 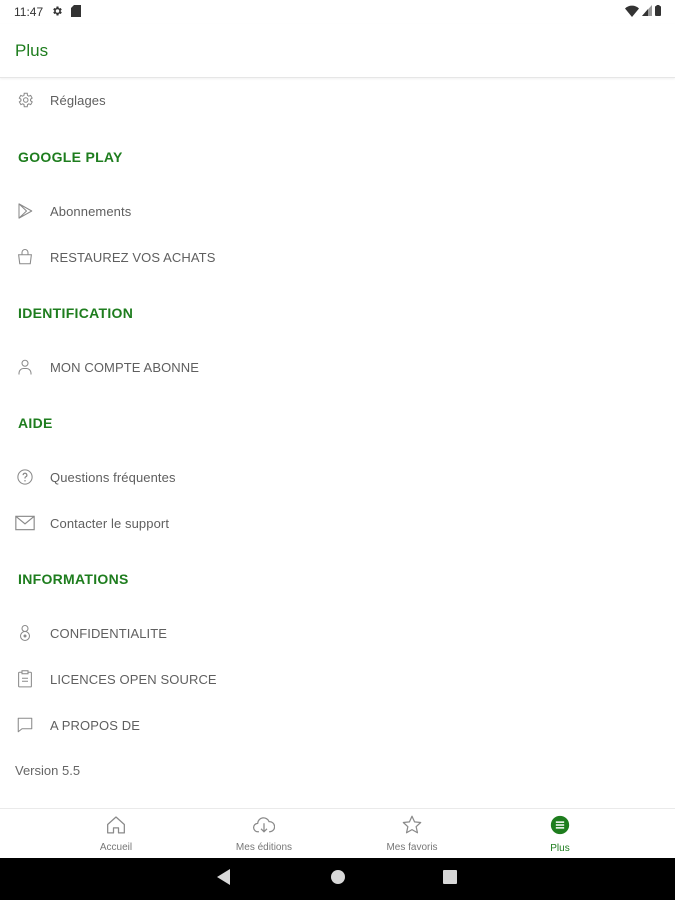 What do you see at coordinates (658, 12) in the screenshot?
I see `battery-icon` at bounding box center [658, 12].